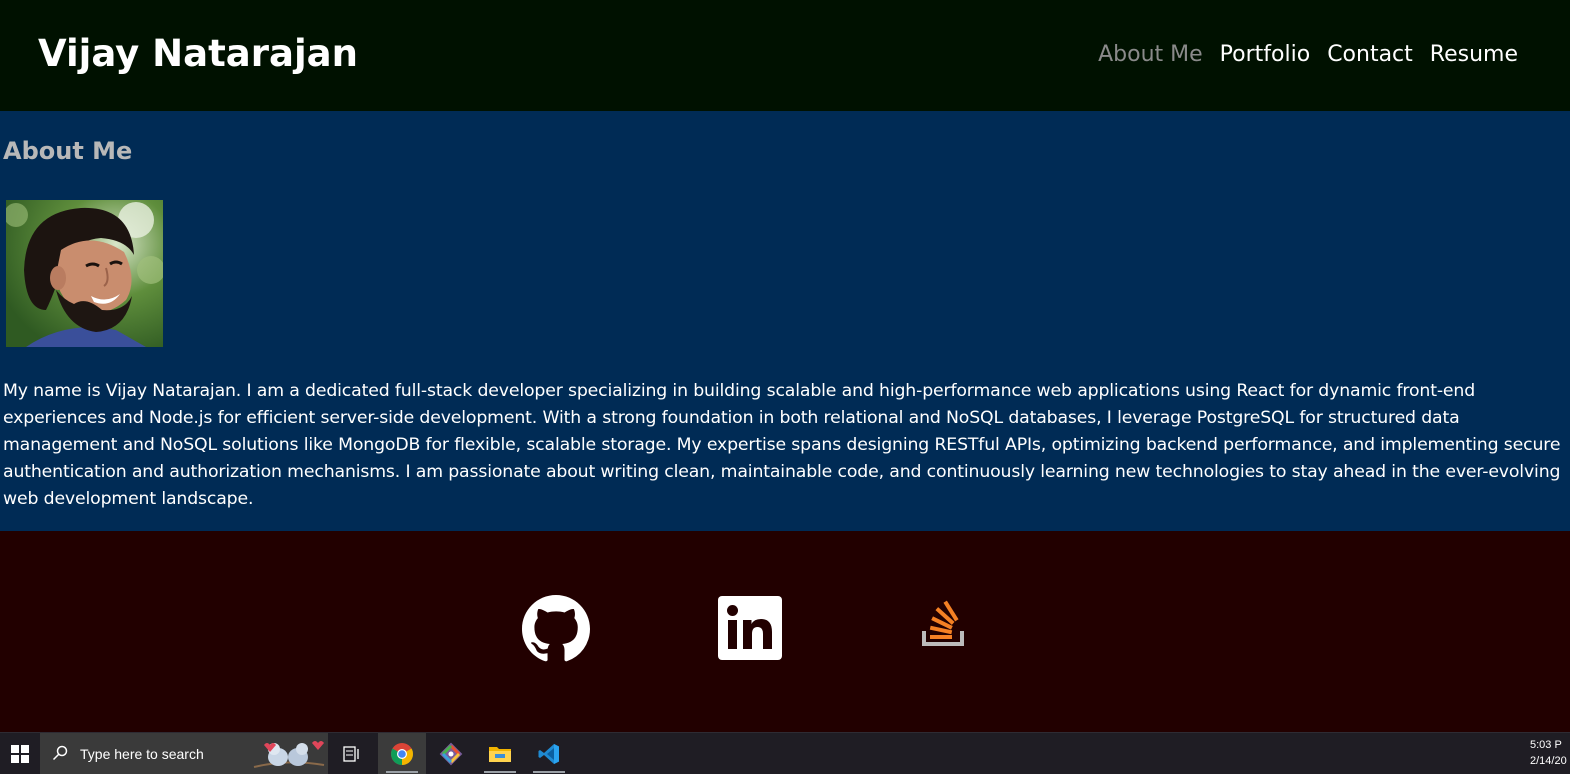 The width and height of the screenshot is (1570, 774). Describe the element at coordinates (142, 754) in the screenshot. I see `taskbar-search-placeholder: Type here to search` at that location.